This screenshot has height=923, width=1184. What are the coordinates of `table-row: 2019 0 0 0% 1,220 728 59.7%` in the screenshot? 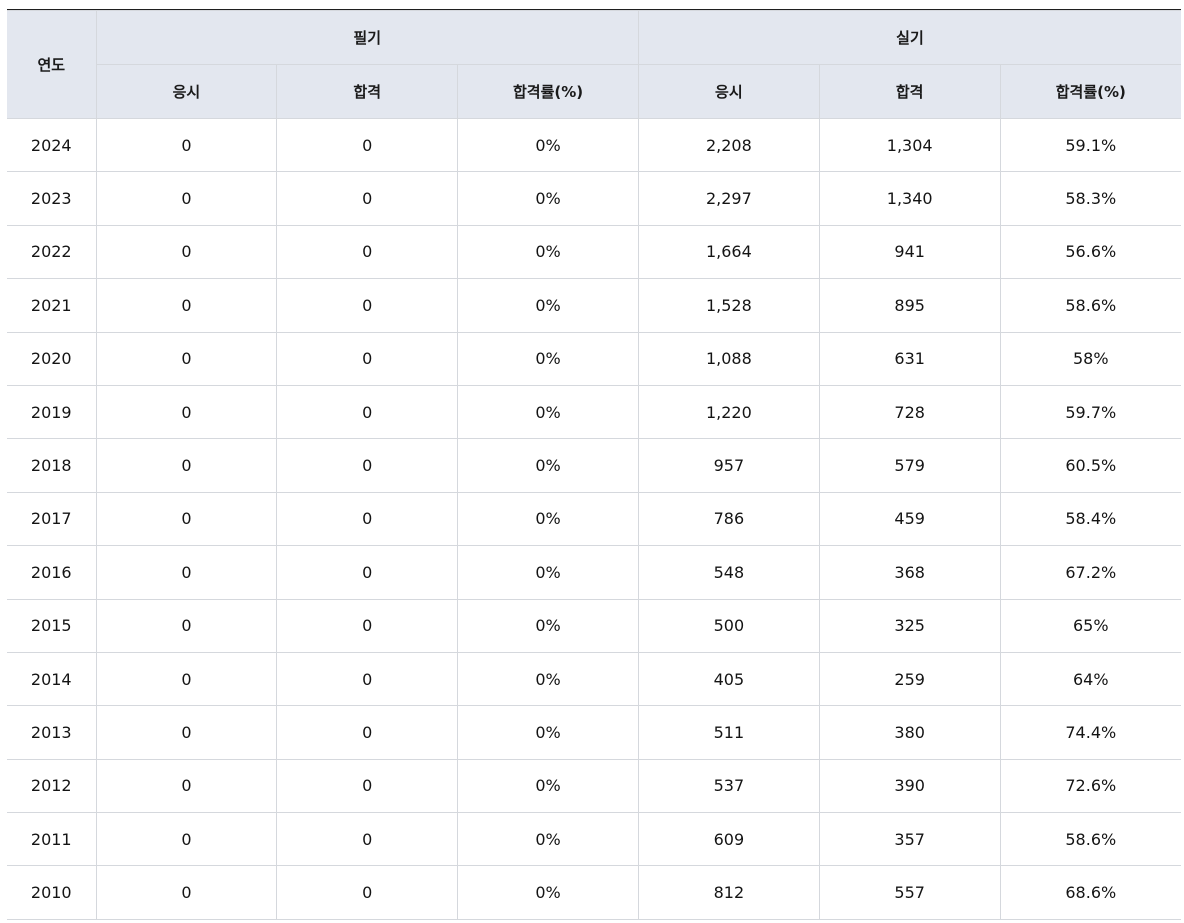 It's located at (594, 412).